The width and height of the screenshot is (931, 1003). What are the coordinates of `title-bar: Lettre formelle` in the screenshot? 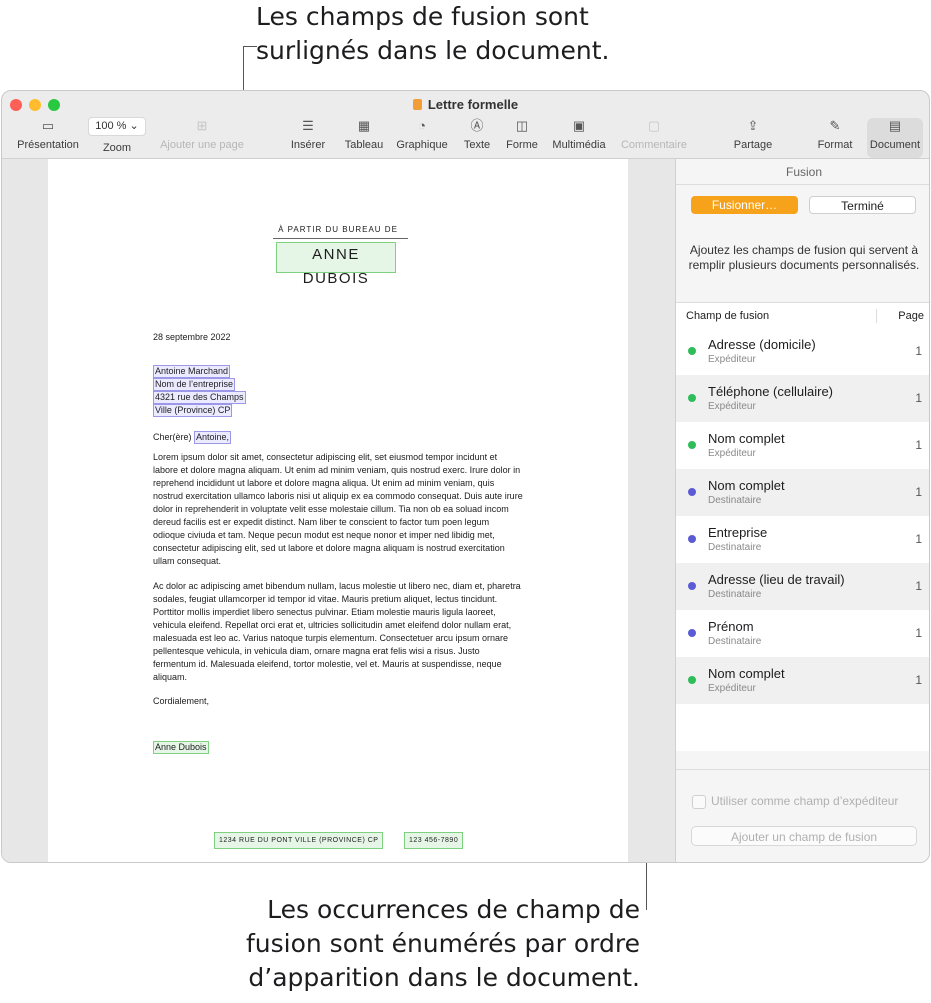 It's located at (465, 103).